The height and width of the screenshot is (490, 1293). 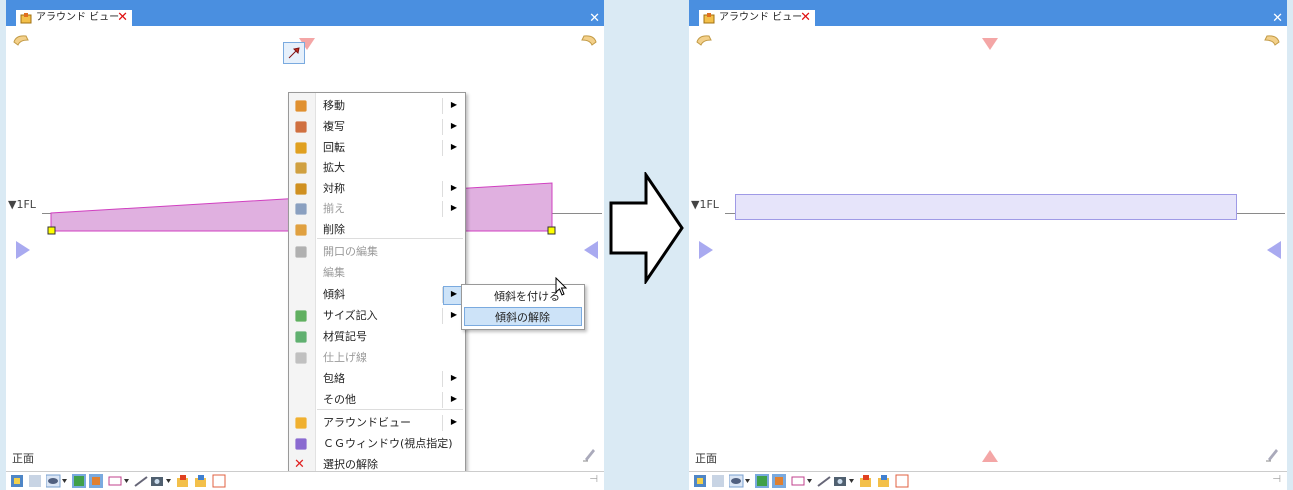 What do you see at coordinates (301, 168) in the screenshot?
I see `scale-icon` at bounding box center [301, 168].